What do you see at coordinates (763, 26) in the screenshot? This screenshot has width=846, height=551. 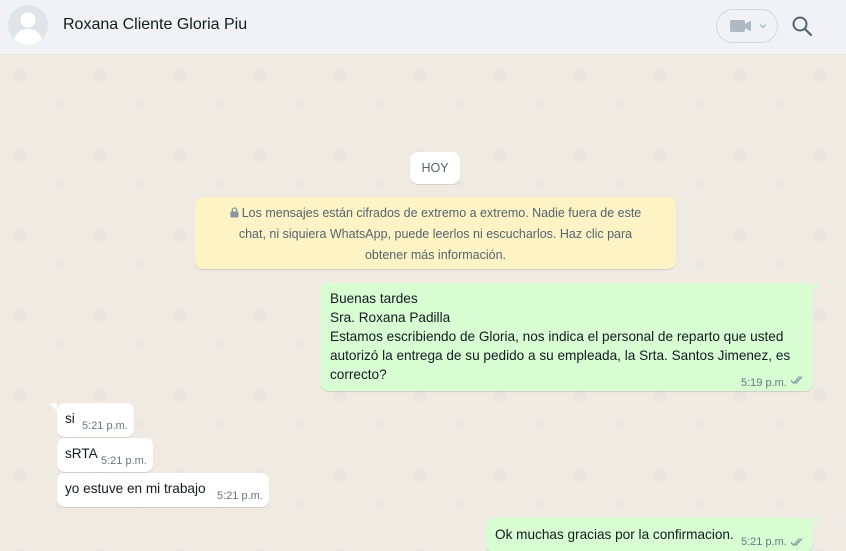 I see `chevron-down-icon` at bounding box center [763, 26].